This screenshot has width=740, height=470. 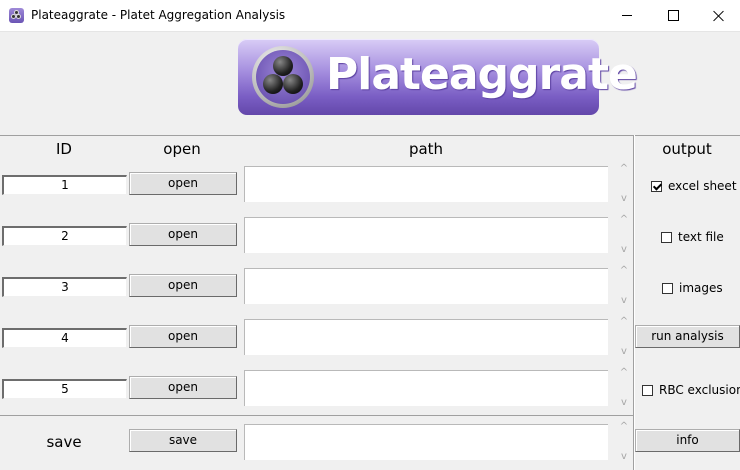 I want to click on rbc-exclusion-label: RBC exclusion, so click(x=699, y=390).